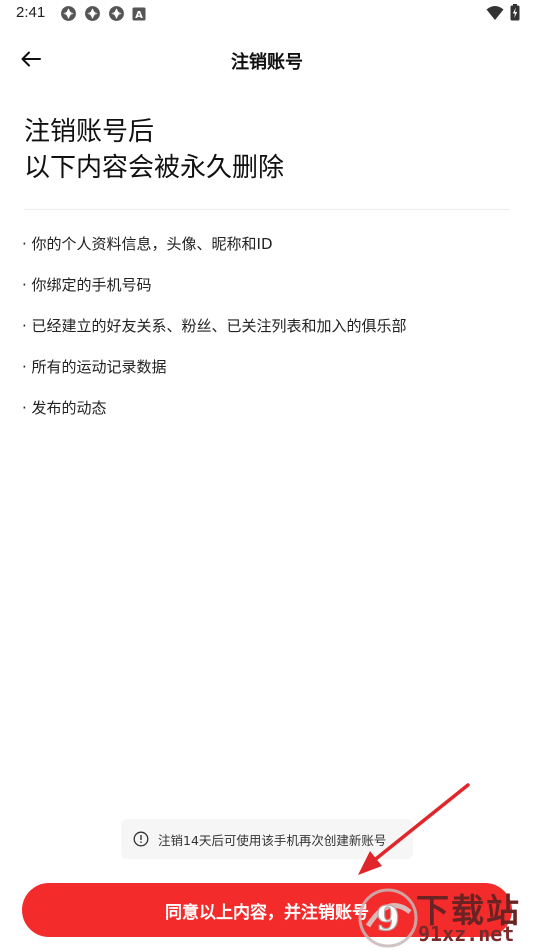 This screenshot has height=950, width=534. Describe the element at coordinates (272, 840) in the screenshot. I see `notice-text: 注销14天后可使用该手机再次创建新账号` at that location.